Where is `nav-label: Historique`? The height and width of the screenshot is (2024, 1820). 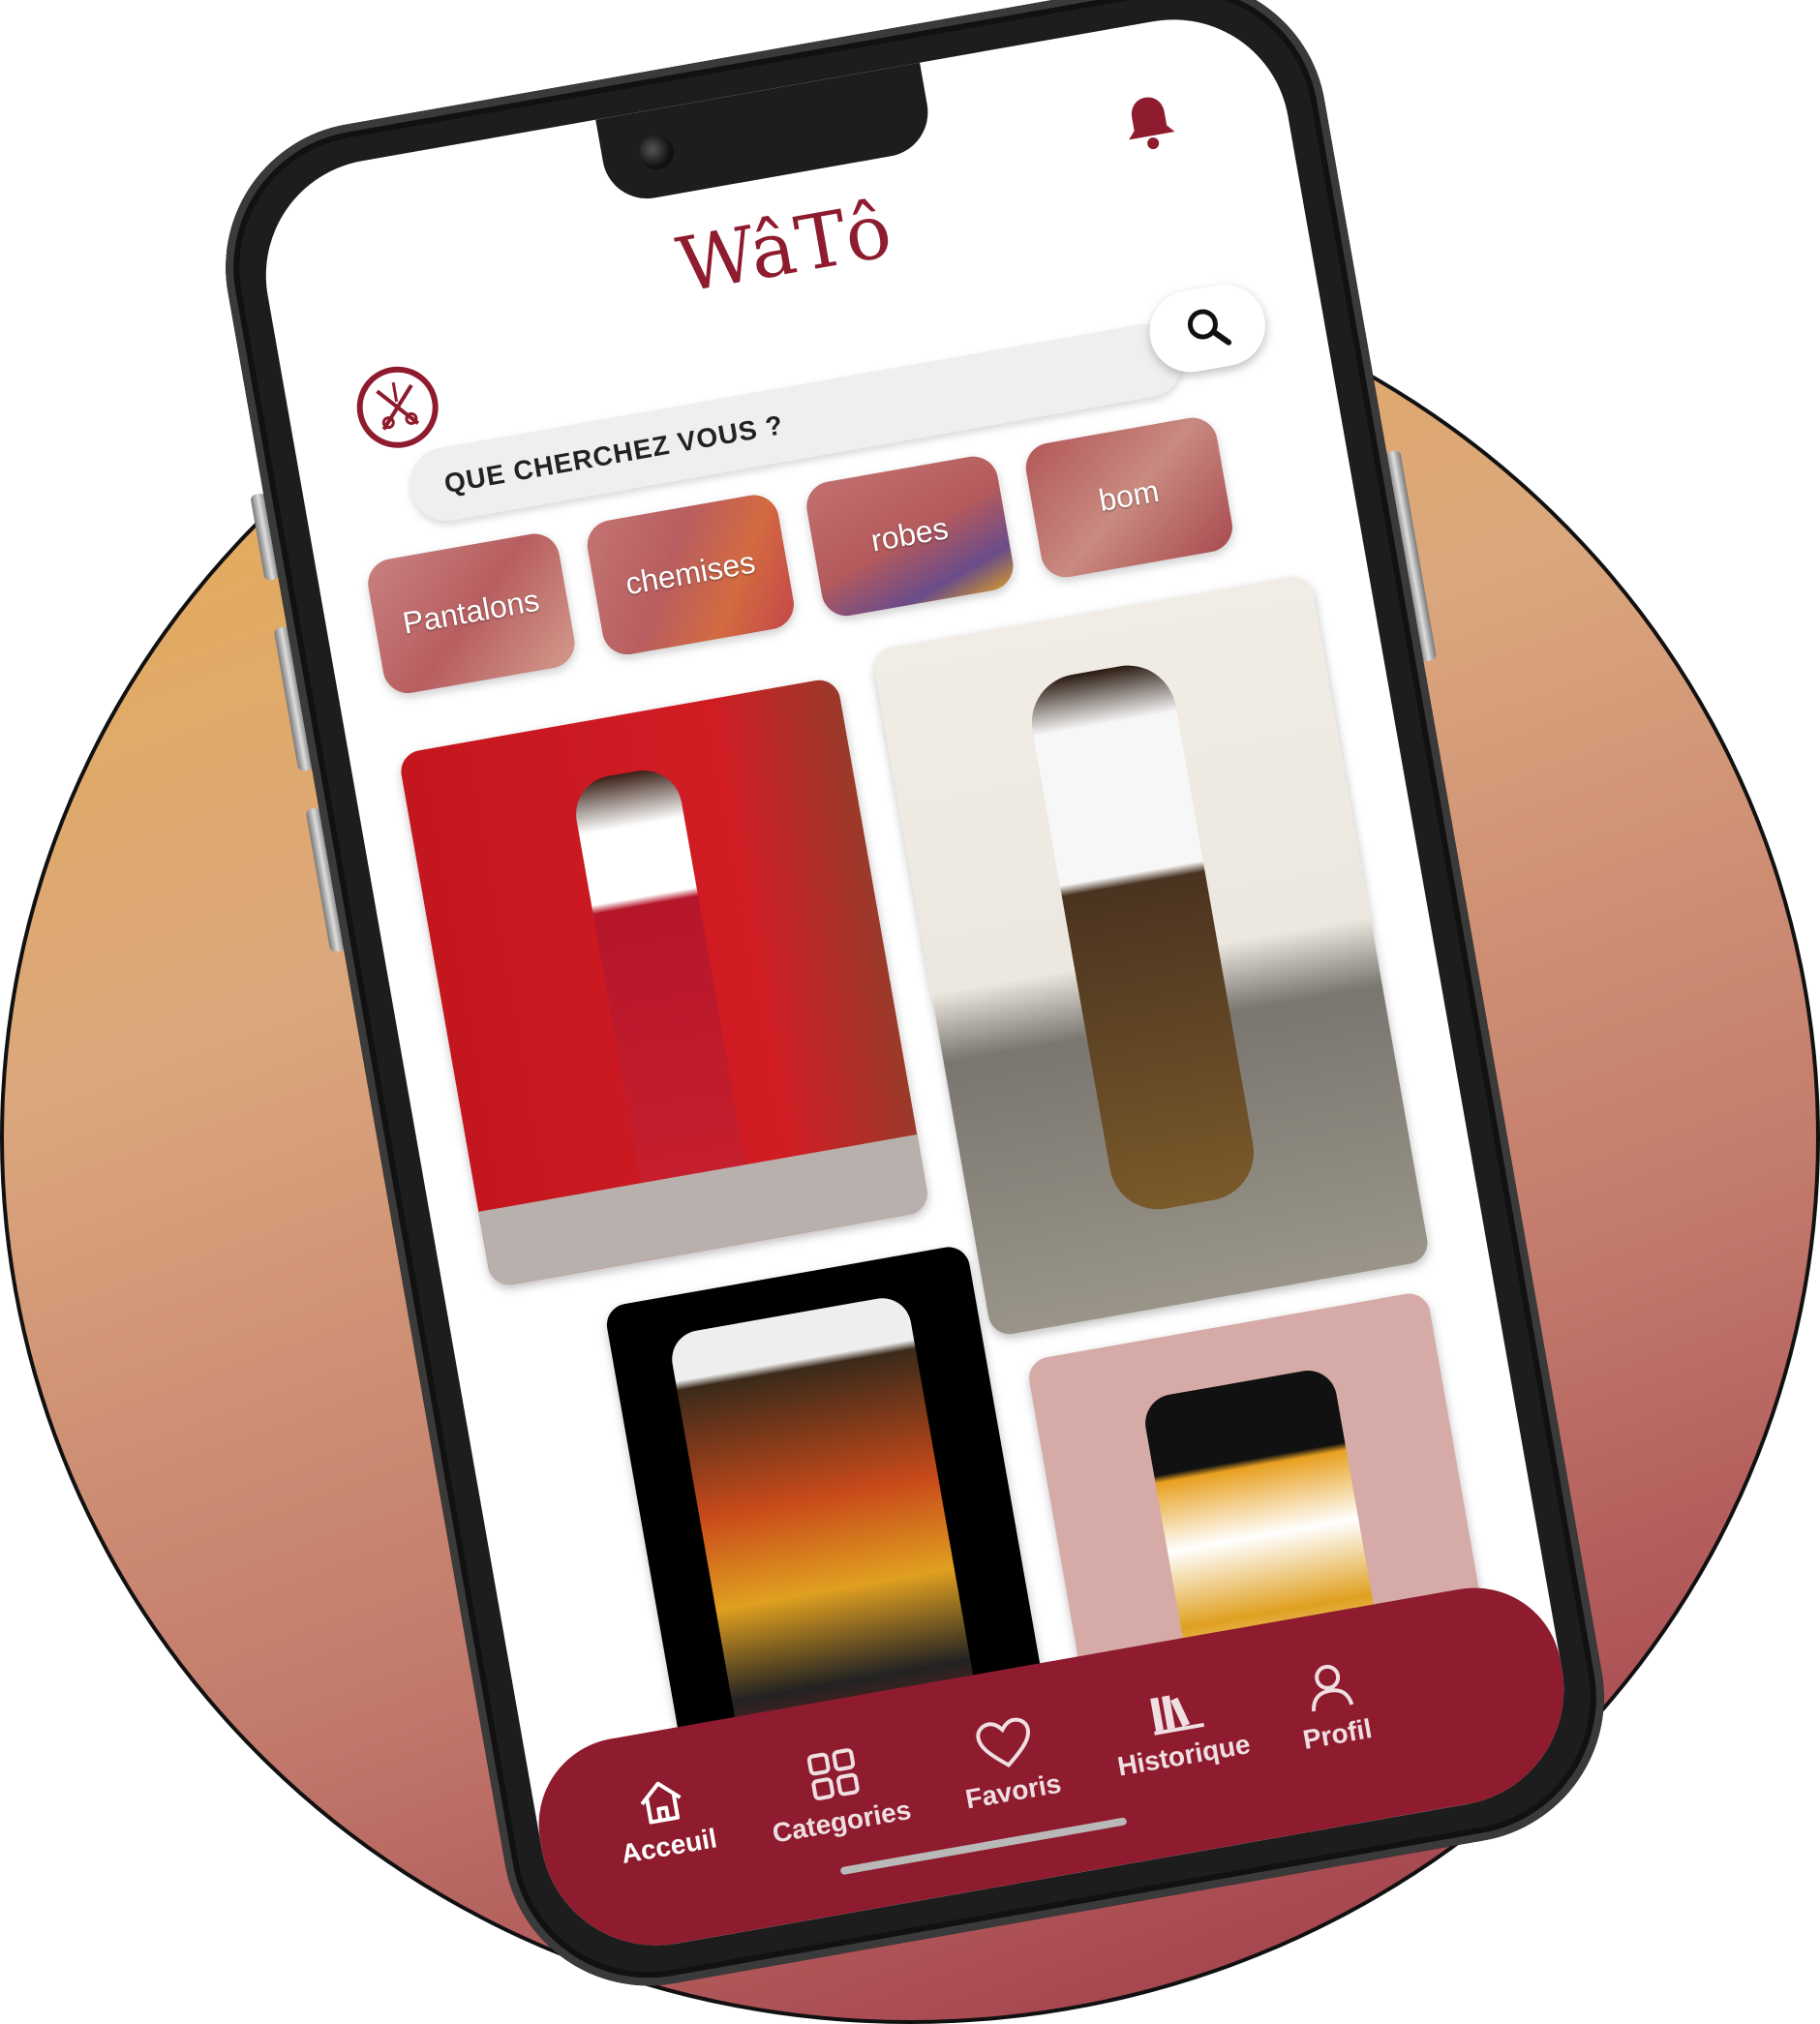 nav-label: Historique is located at coordinates (1184, 1755).